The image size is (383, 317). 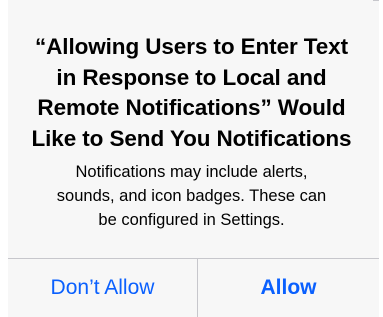 What do you see at coordinates (288, 288) in the screenshot?
I see `allow-button: Allow` at bounding box center [288, 288].